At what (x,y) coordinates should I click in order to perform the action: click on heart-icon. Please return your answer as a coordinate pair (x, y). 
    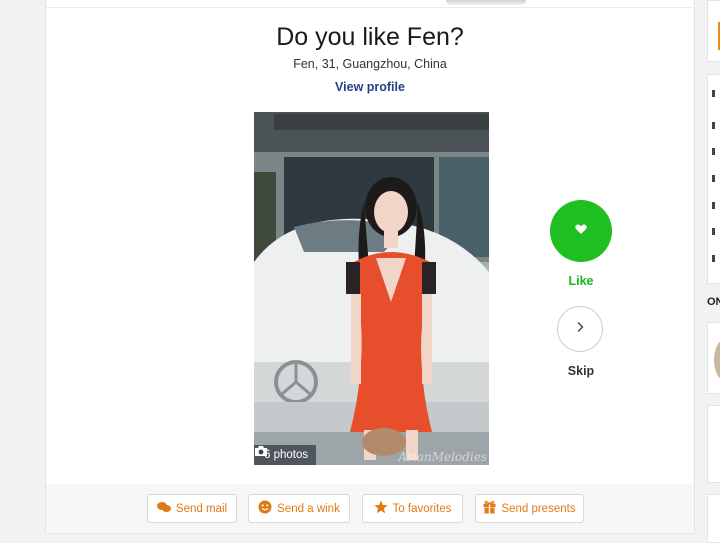
    Looking at the image, I should click on (581, 231).